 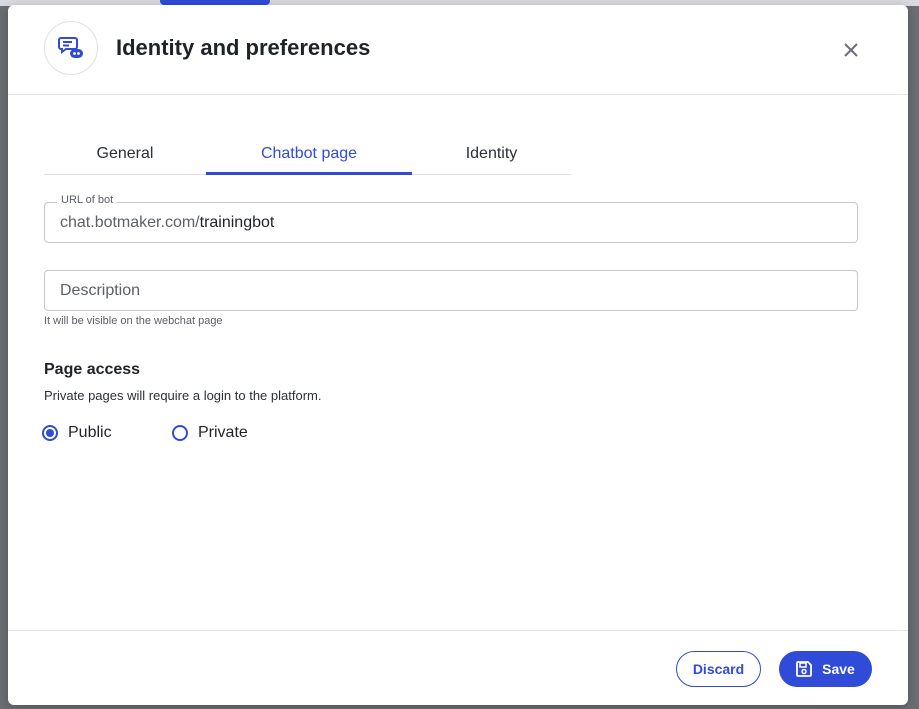 What do you see at coordinates (451, 218) in the screenshot?
I see `url-field: URL of bot chat.botmaker.com/trainingbot` at bounding box center [451, 218].